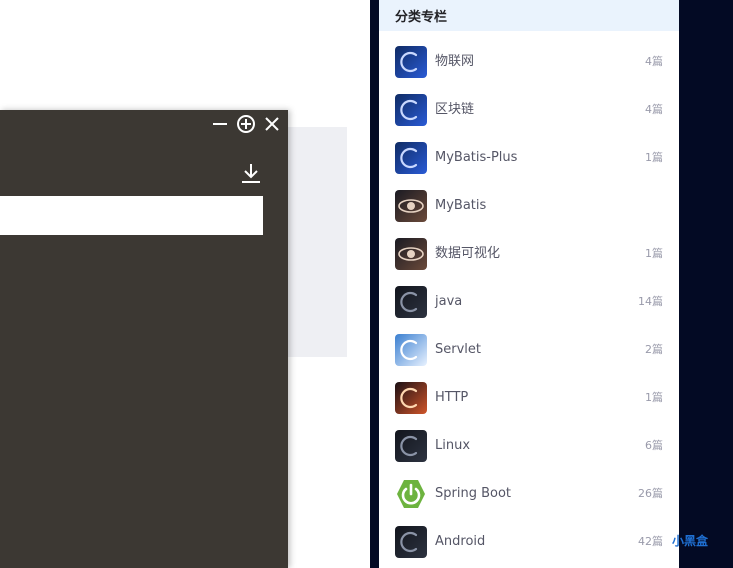 The width and height of the screenshot is (733, 568). I want to click on add-circle-icon, so click(246, 124).